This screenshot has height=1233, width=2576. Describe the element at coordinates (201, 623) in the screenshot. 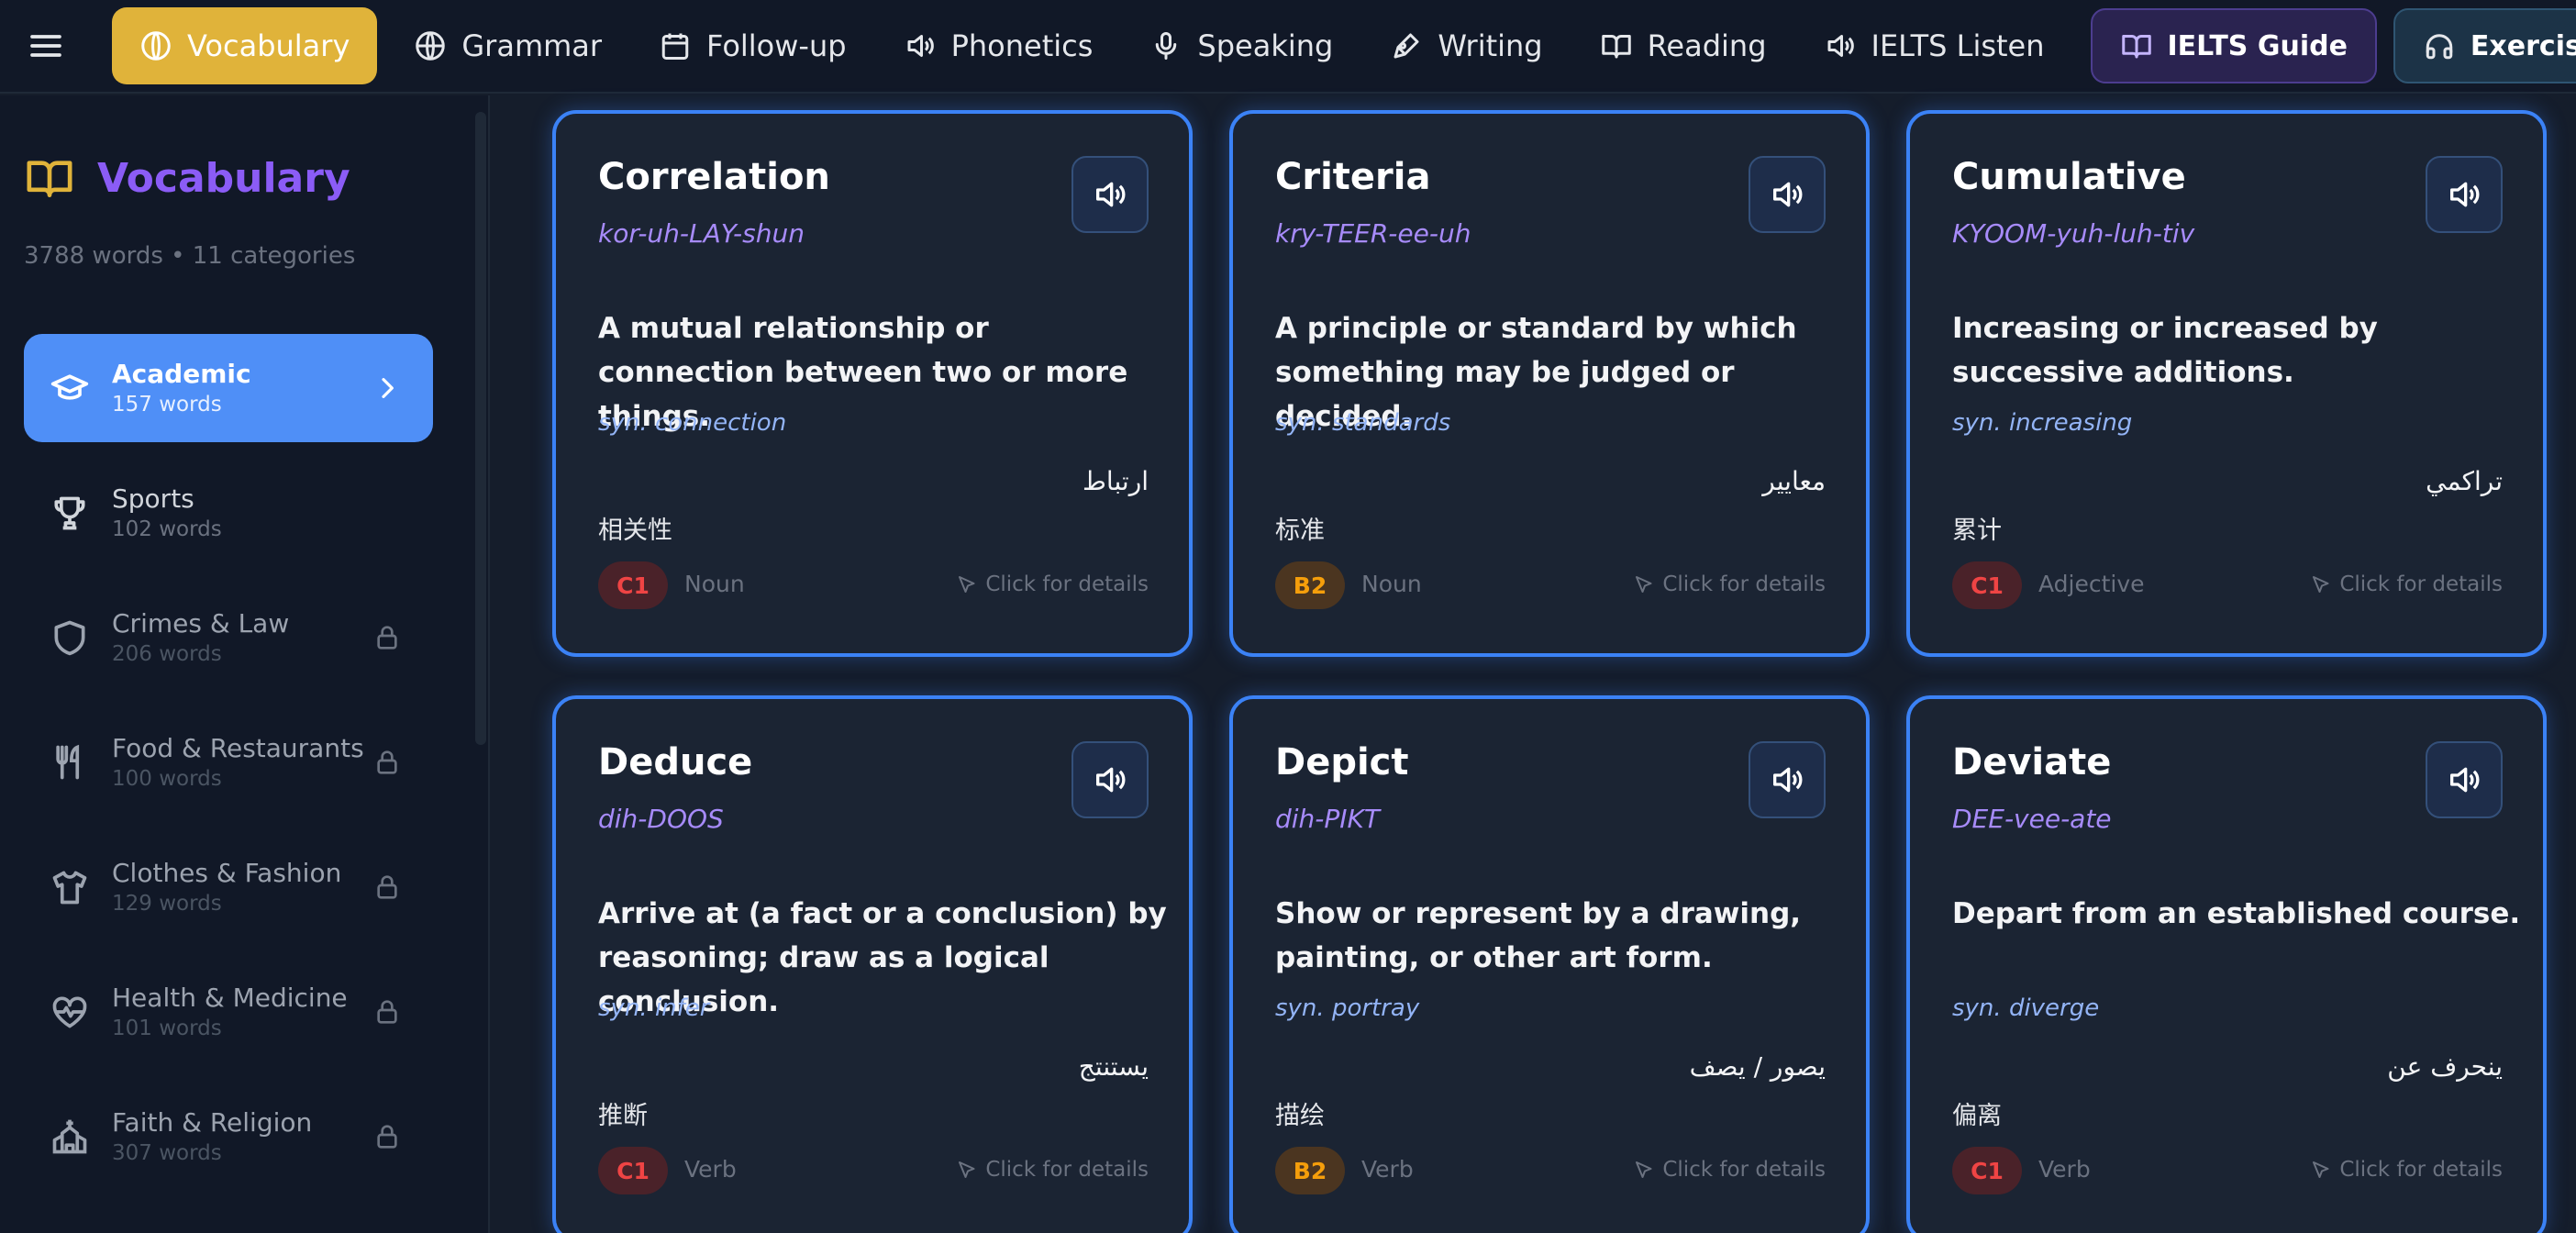

I see `category-name: Crimes & Law` at that location.